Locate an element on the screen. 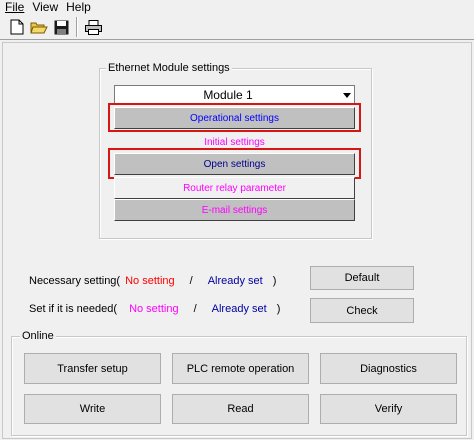 Image resolution: width=474 pixels, height=440 pixels. module-select: Module 1 is located at coordinates (234, 95).